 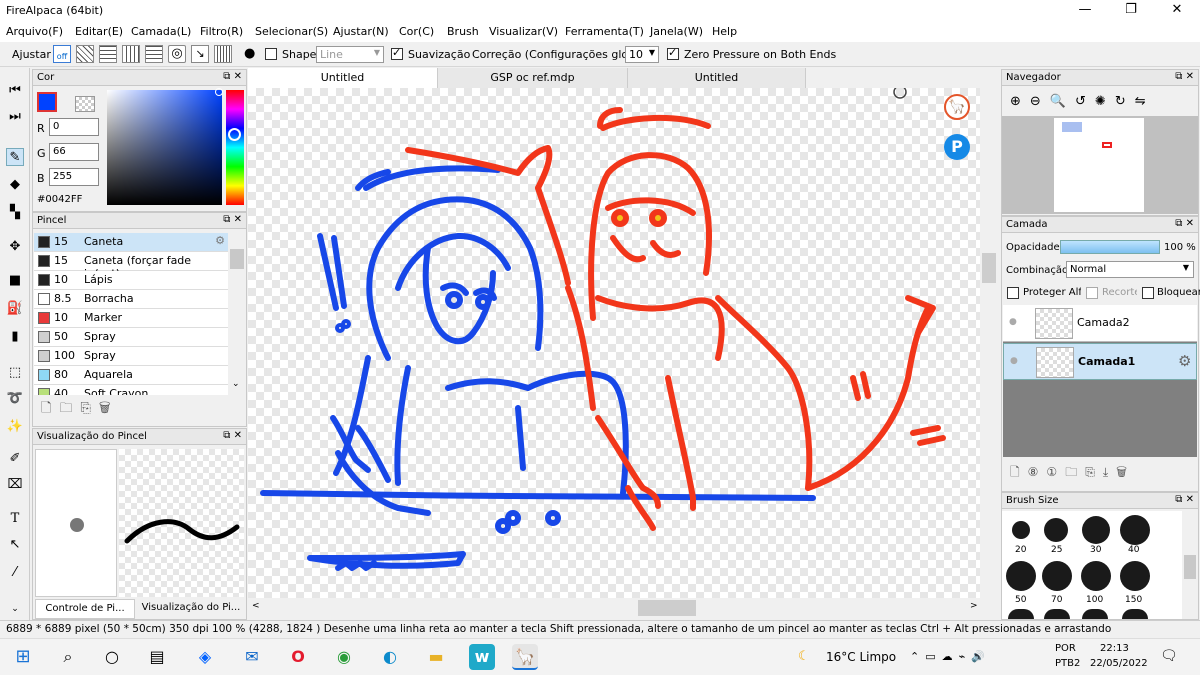 I want to click on search-icon: ⌕, so click(x=68, y=657).